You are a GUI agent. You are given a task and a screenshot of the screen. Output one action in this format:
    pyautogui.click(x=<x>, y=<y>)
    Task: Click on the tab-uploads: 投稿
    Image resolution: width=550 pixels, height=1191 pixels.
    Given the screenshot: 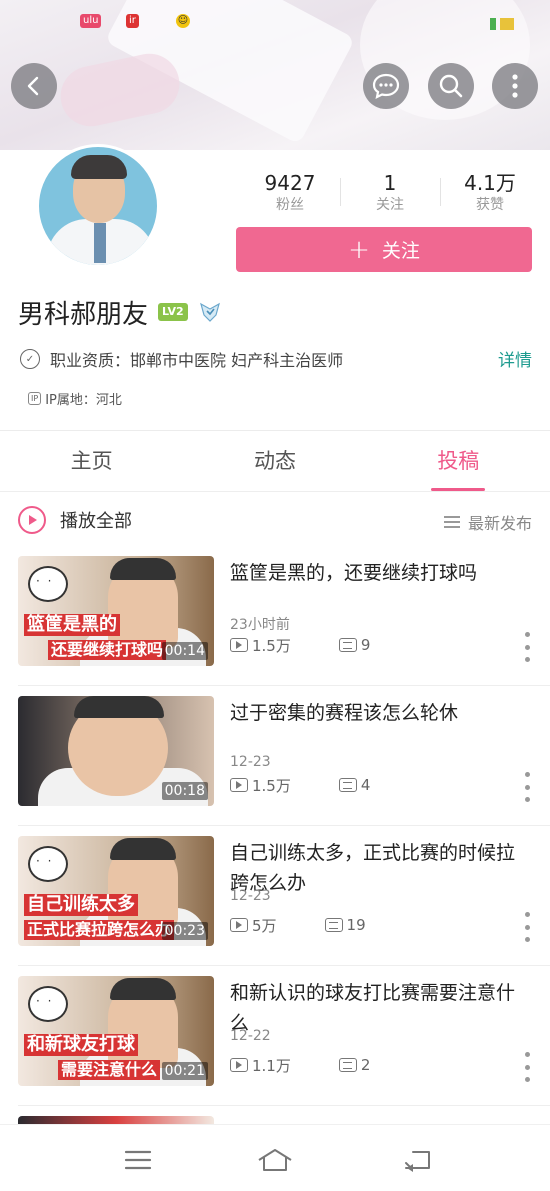 What is the action you would take?
    pyautogui.click(x=458, y=461)
    